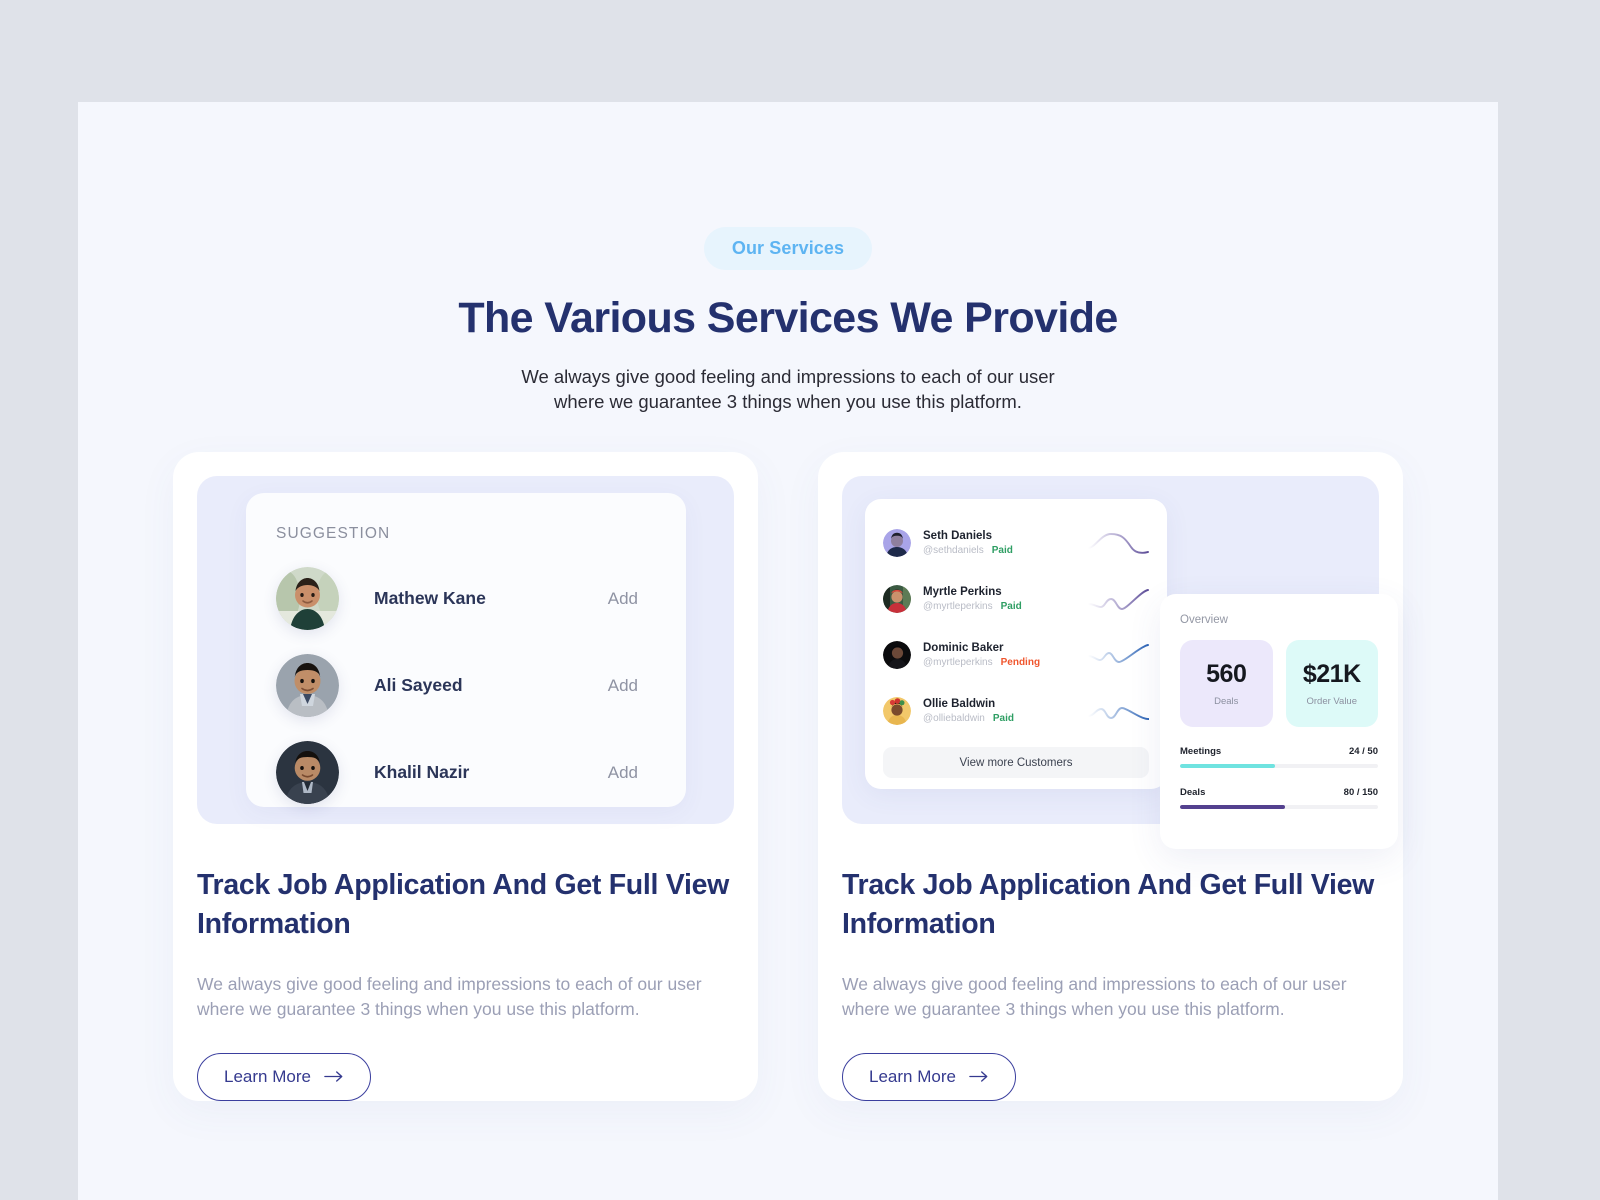 This screenshot has width=1600, height=1200. Describe the element at coordinates (1193, 792) in the screenshot. I see `progress-label: Deals` at that location.